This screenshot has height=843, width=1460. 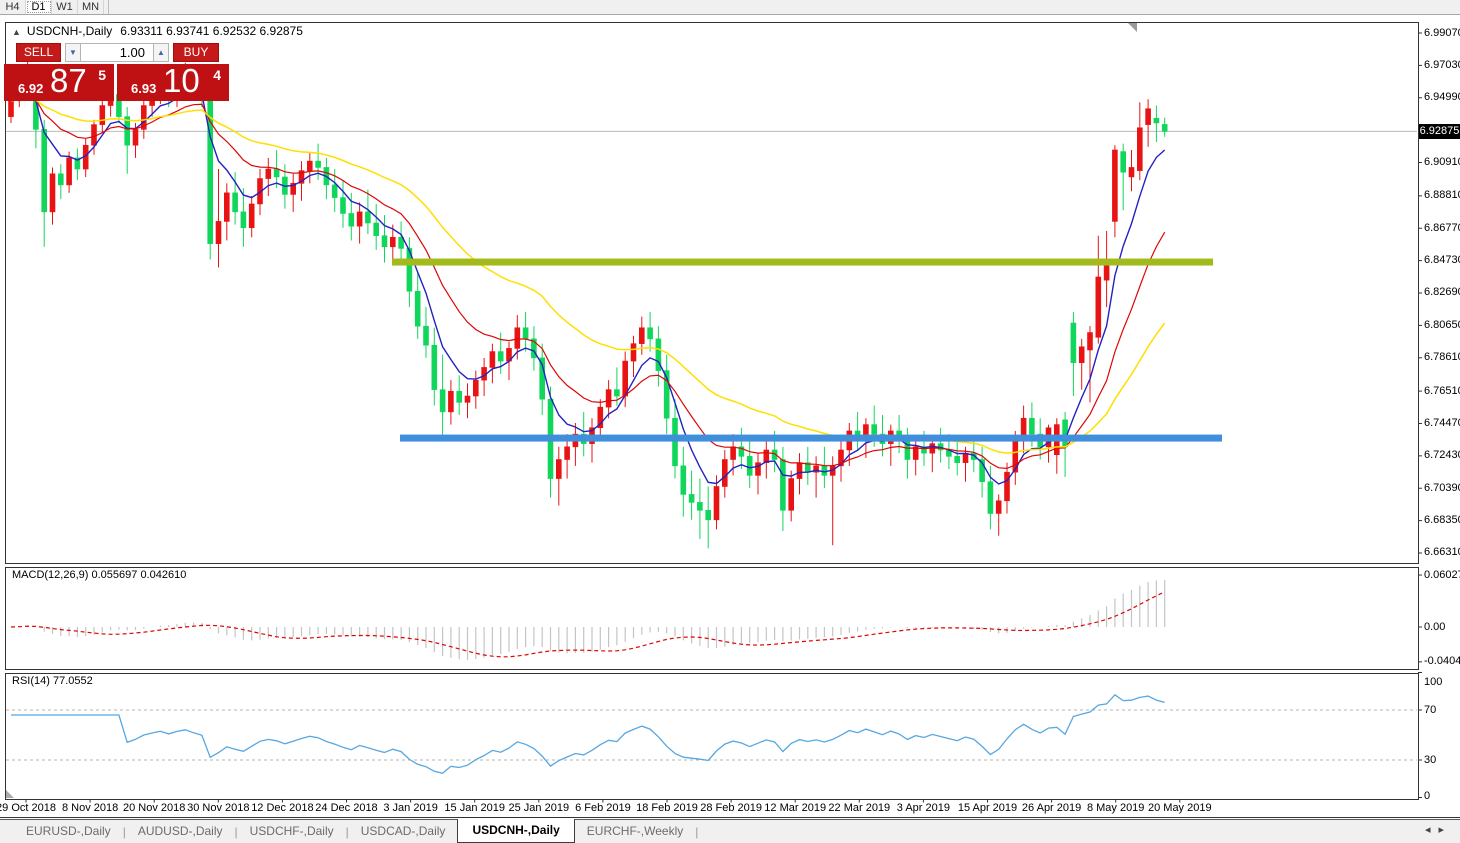 What do you see at coordinates (1432, 830) in the screenshot?
I see `tab-scroll-left-icon: ◂` at bounding box center [1432, 830].